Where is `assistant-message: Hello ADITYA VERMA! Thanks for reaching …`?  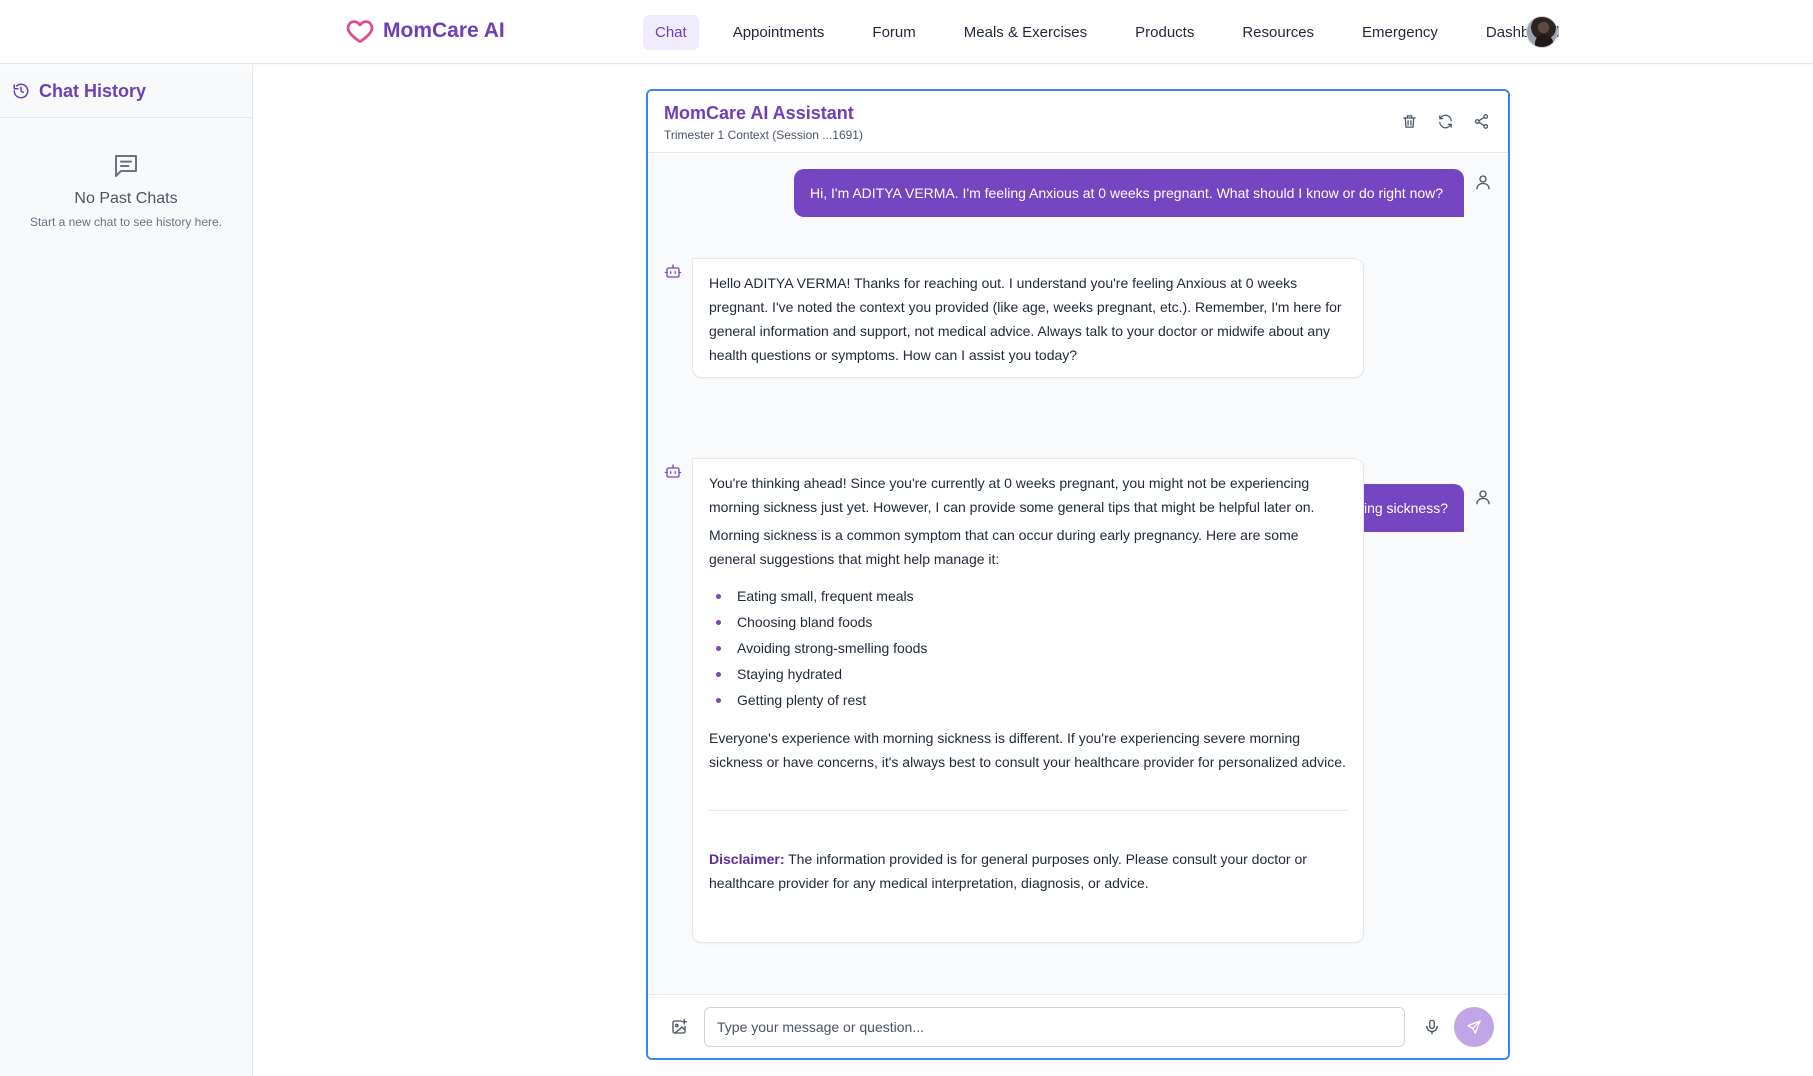
assistant-message: Hello ADITYA VERMA! Thanks for reaching … is located at coordinates (1028, 318).